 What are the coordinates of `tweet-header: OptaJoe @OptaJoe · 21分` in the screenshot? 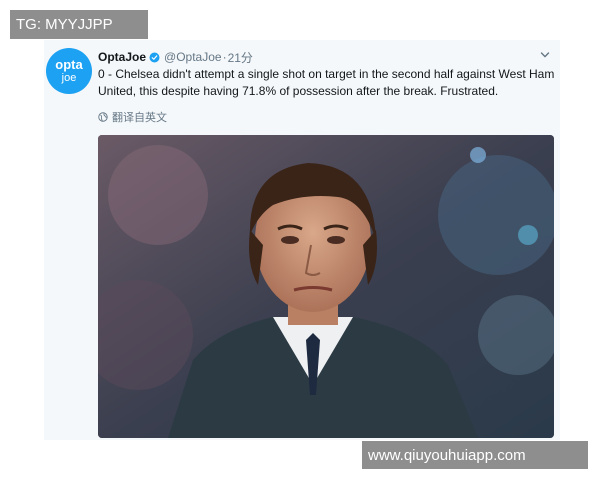 It's located at (318, 57).